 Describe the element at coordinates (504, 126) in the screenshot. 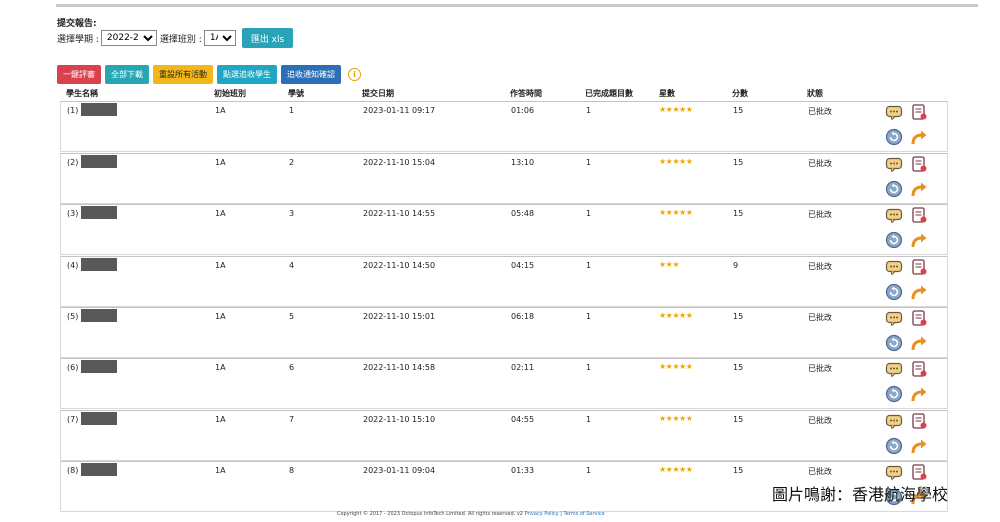

I see `table-row: (1) 1A 1 2023-01-11 09:17 01:06 1 15 已批改 ★★★★★` at that location.